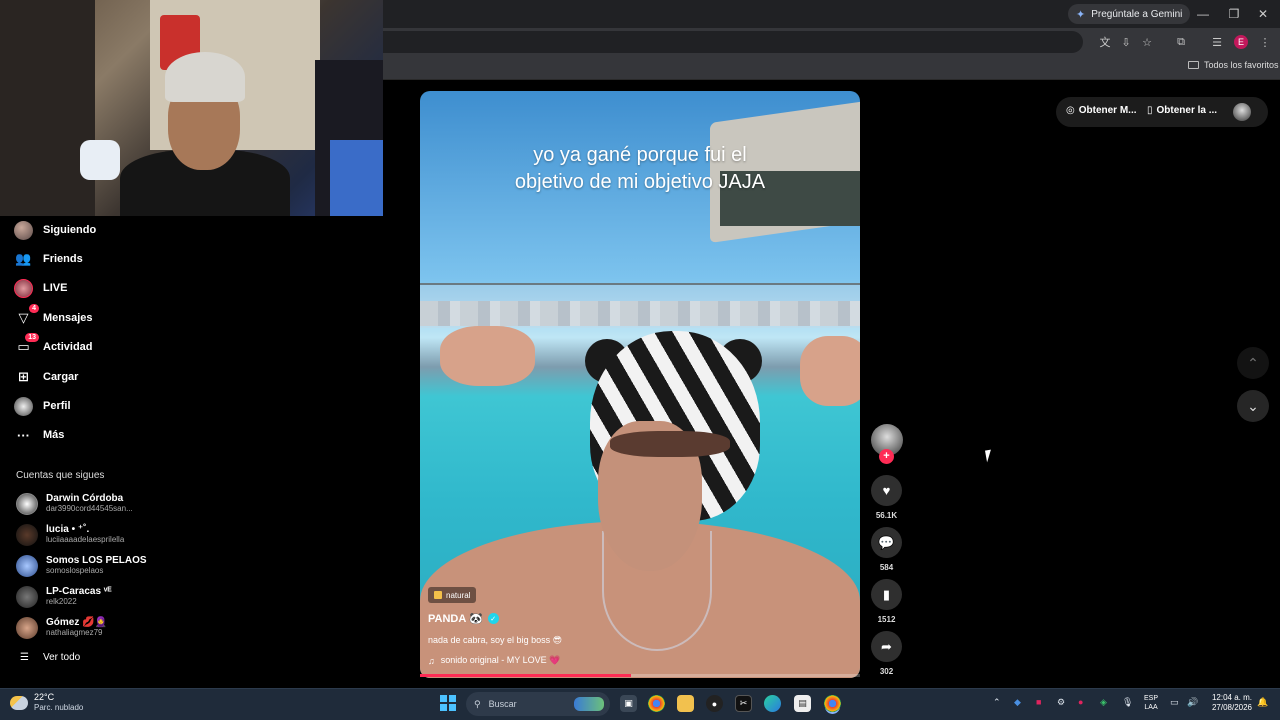  Describe the element at coordinates (1203, 14) in the screenshot. I see `minimize-icon: —` at that location.